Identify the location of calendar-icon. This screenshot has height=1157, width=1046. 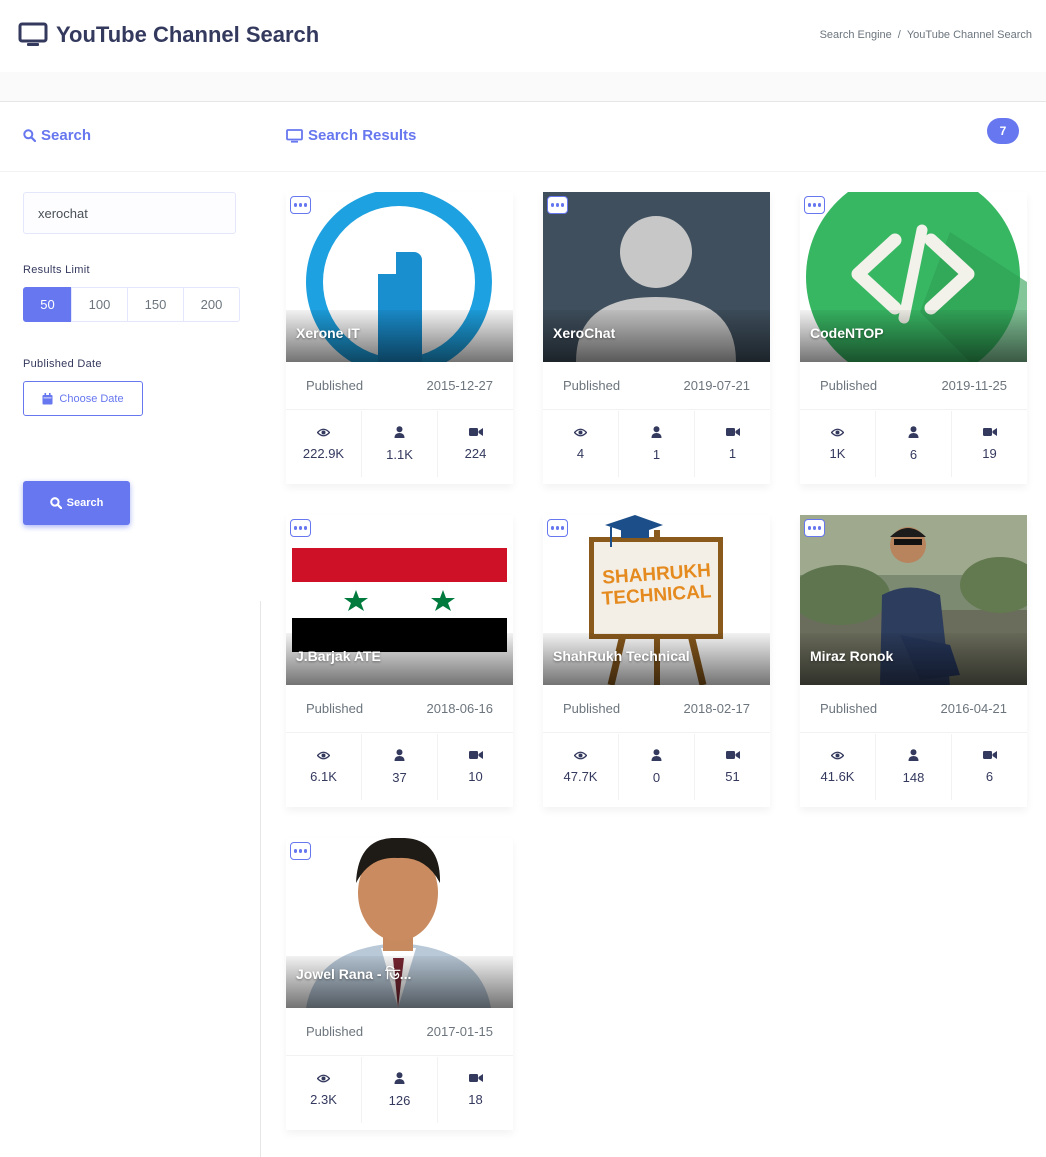
(47, 398).